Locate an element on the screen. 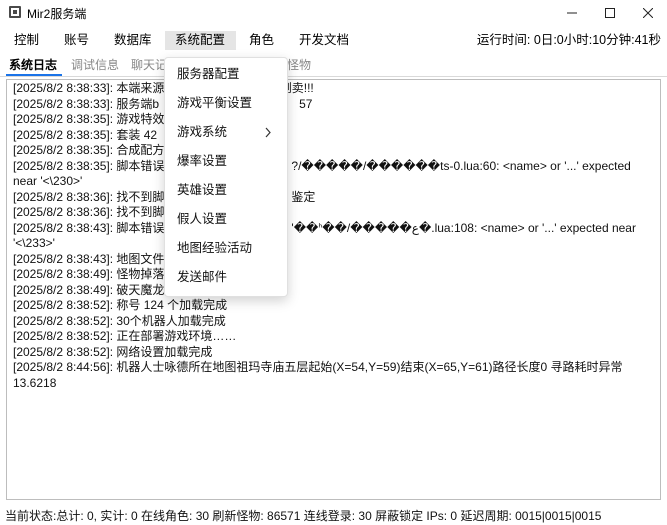  log-line: [2025/8/2 8:38:33]: 本端来源,请勿倒卖!!! is located at coordinates (333, 89).